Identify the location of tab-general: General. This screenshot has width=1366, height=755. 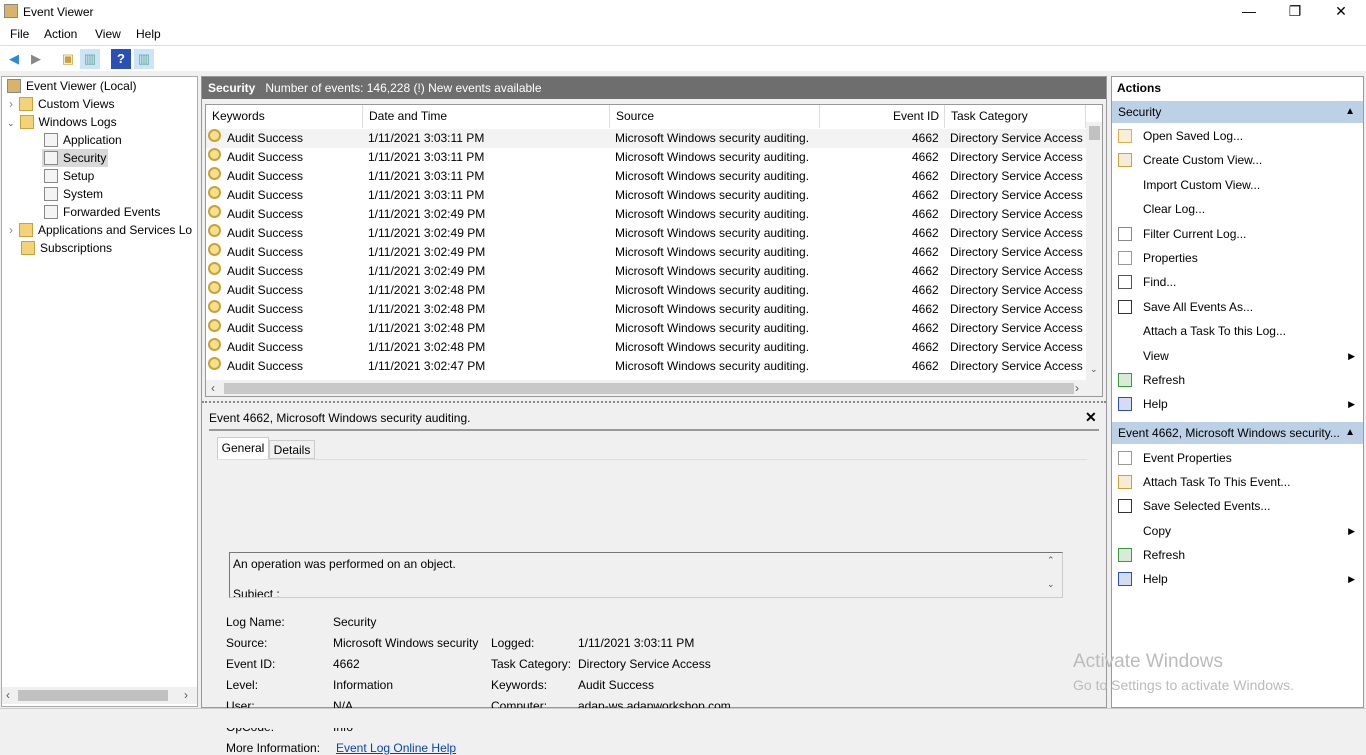
(243, 448).